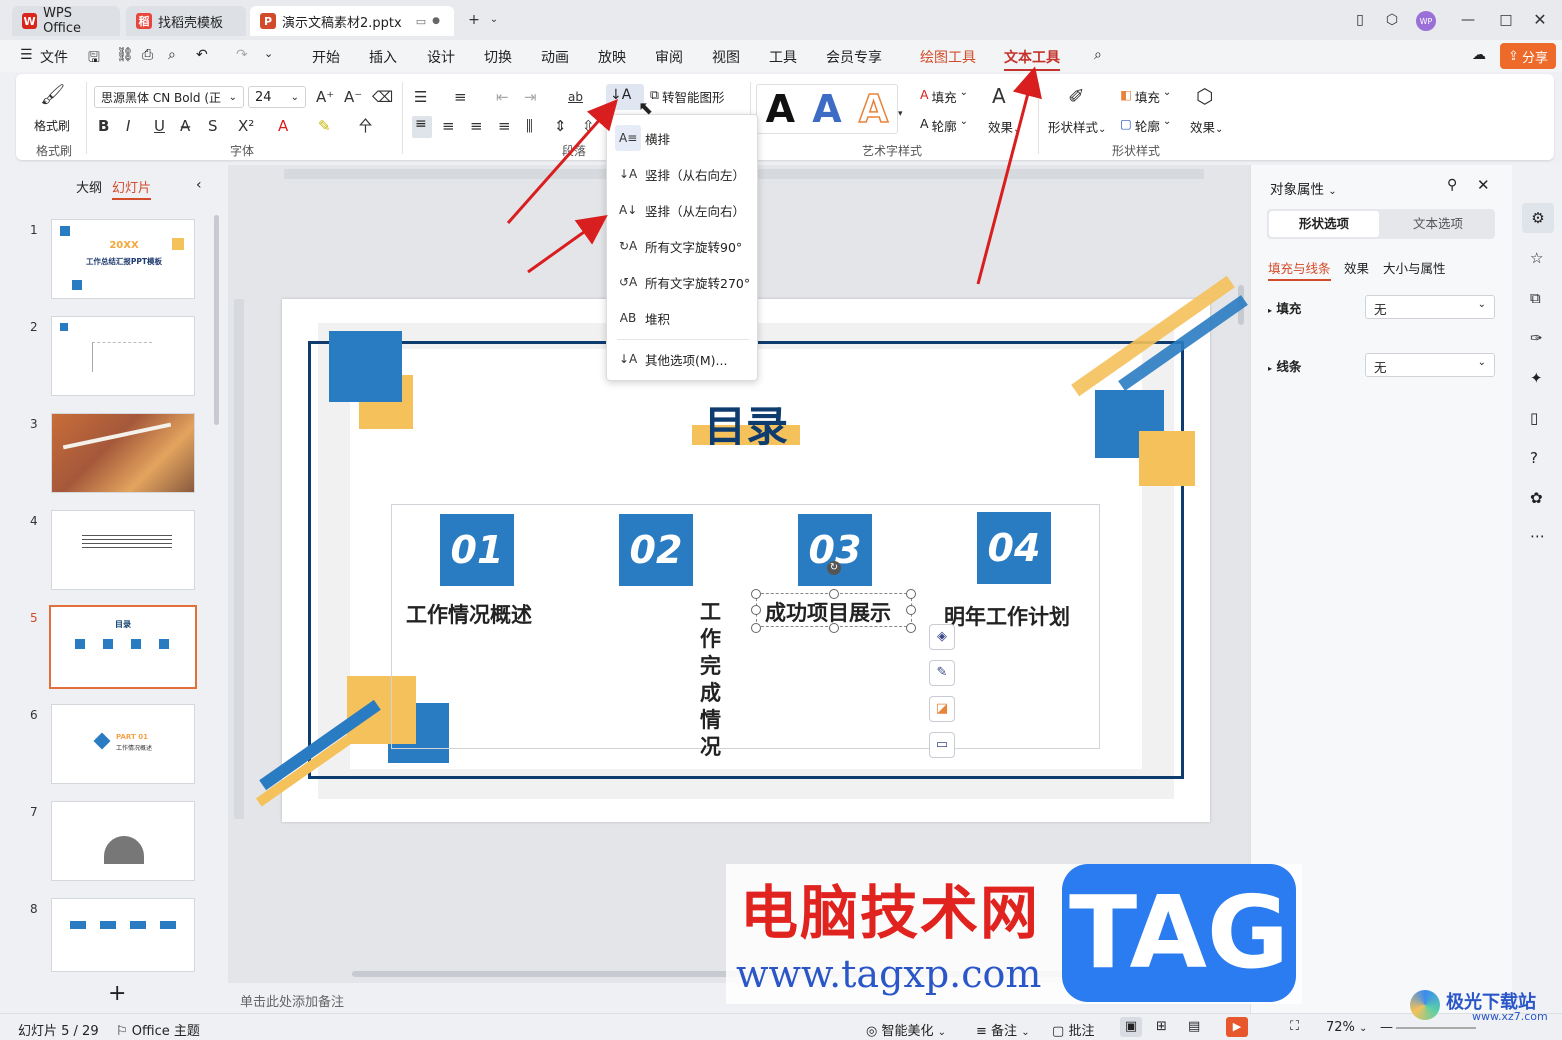 The width and height of the screenshot is (1562, 1040). What do you see at coordinates (1510, 1016) in the screenshot?
I see `corner-url: www.xz7.com` at bounding box center [1510, 1016].